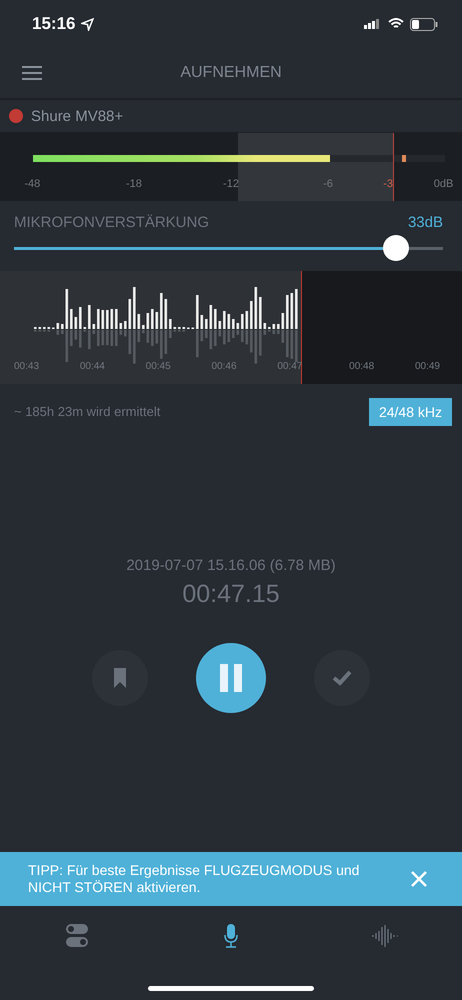  I want to click on time-label: 00:49, so click(427, 366).